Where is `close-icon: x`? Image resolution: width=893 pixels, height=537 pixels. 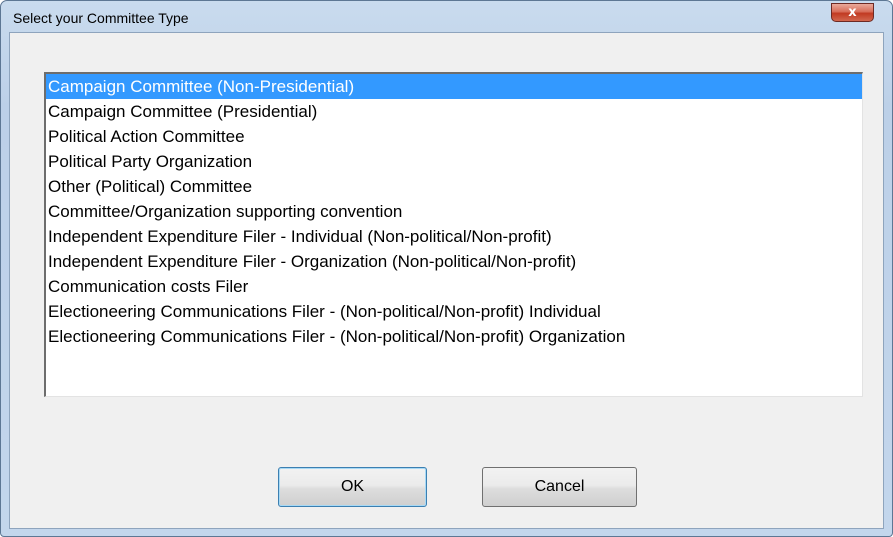 close-icon: x is located at coordinates (852, 12).